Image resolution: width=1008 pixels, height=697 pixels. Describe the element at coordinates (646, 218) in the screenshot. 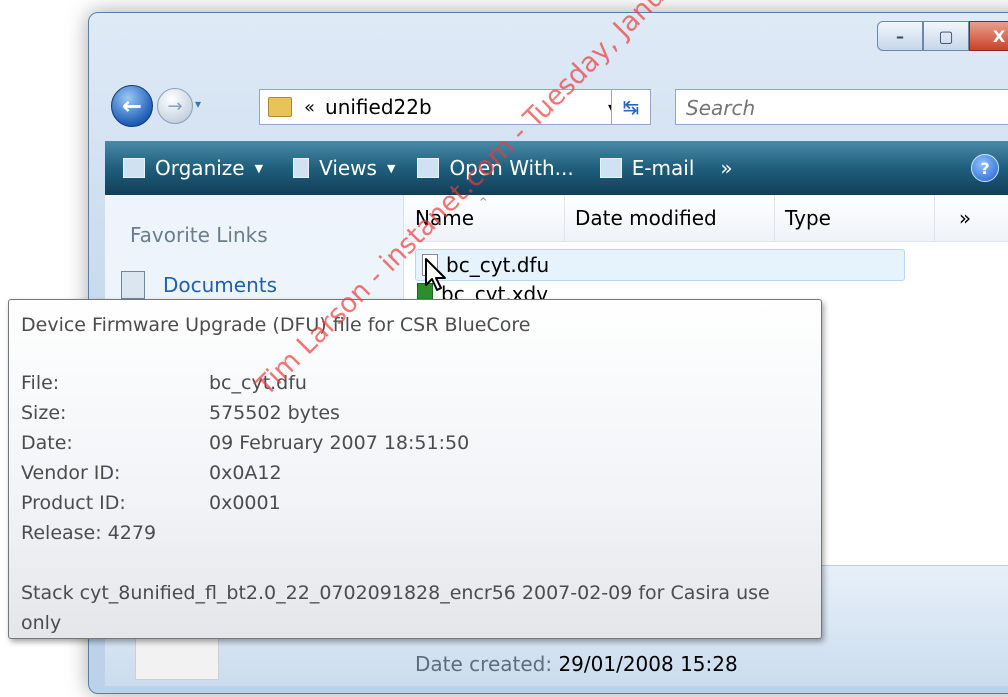

I see `column-date-label: Date modified` at that location.